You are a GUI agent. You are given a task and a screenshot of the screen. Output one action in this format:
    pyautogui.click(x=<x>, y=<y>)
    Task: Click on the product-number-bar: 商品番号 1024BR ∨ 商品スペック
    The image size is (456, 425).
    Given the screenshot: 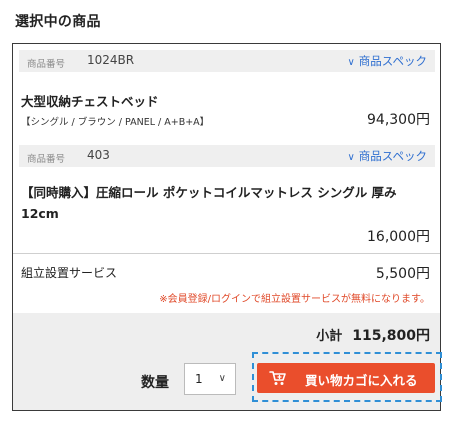 What is the action you would take?
    pyautogui.click(x=227, y=61)
    